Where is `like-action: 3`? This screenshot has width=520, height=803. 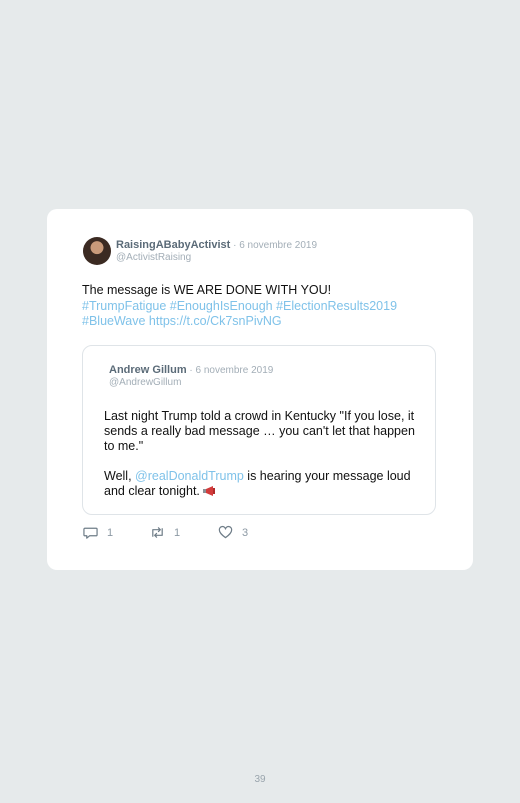
like-action: 3 is located at coordinates (233, 532).